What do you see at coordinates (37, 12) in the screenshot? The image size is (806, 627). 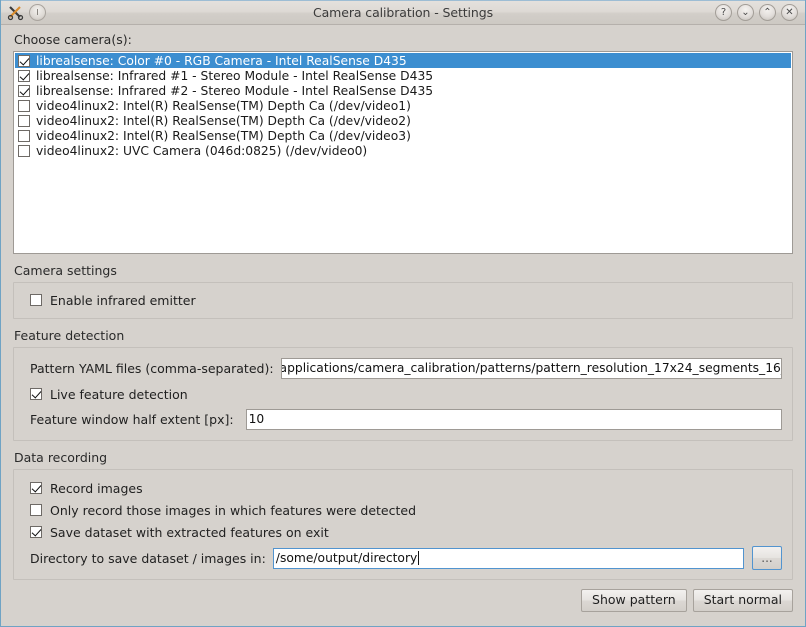 I see `window-menu-button` at bounding box center [37, 12].